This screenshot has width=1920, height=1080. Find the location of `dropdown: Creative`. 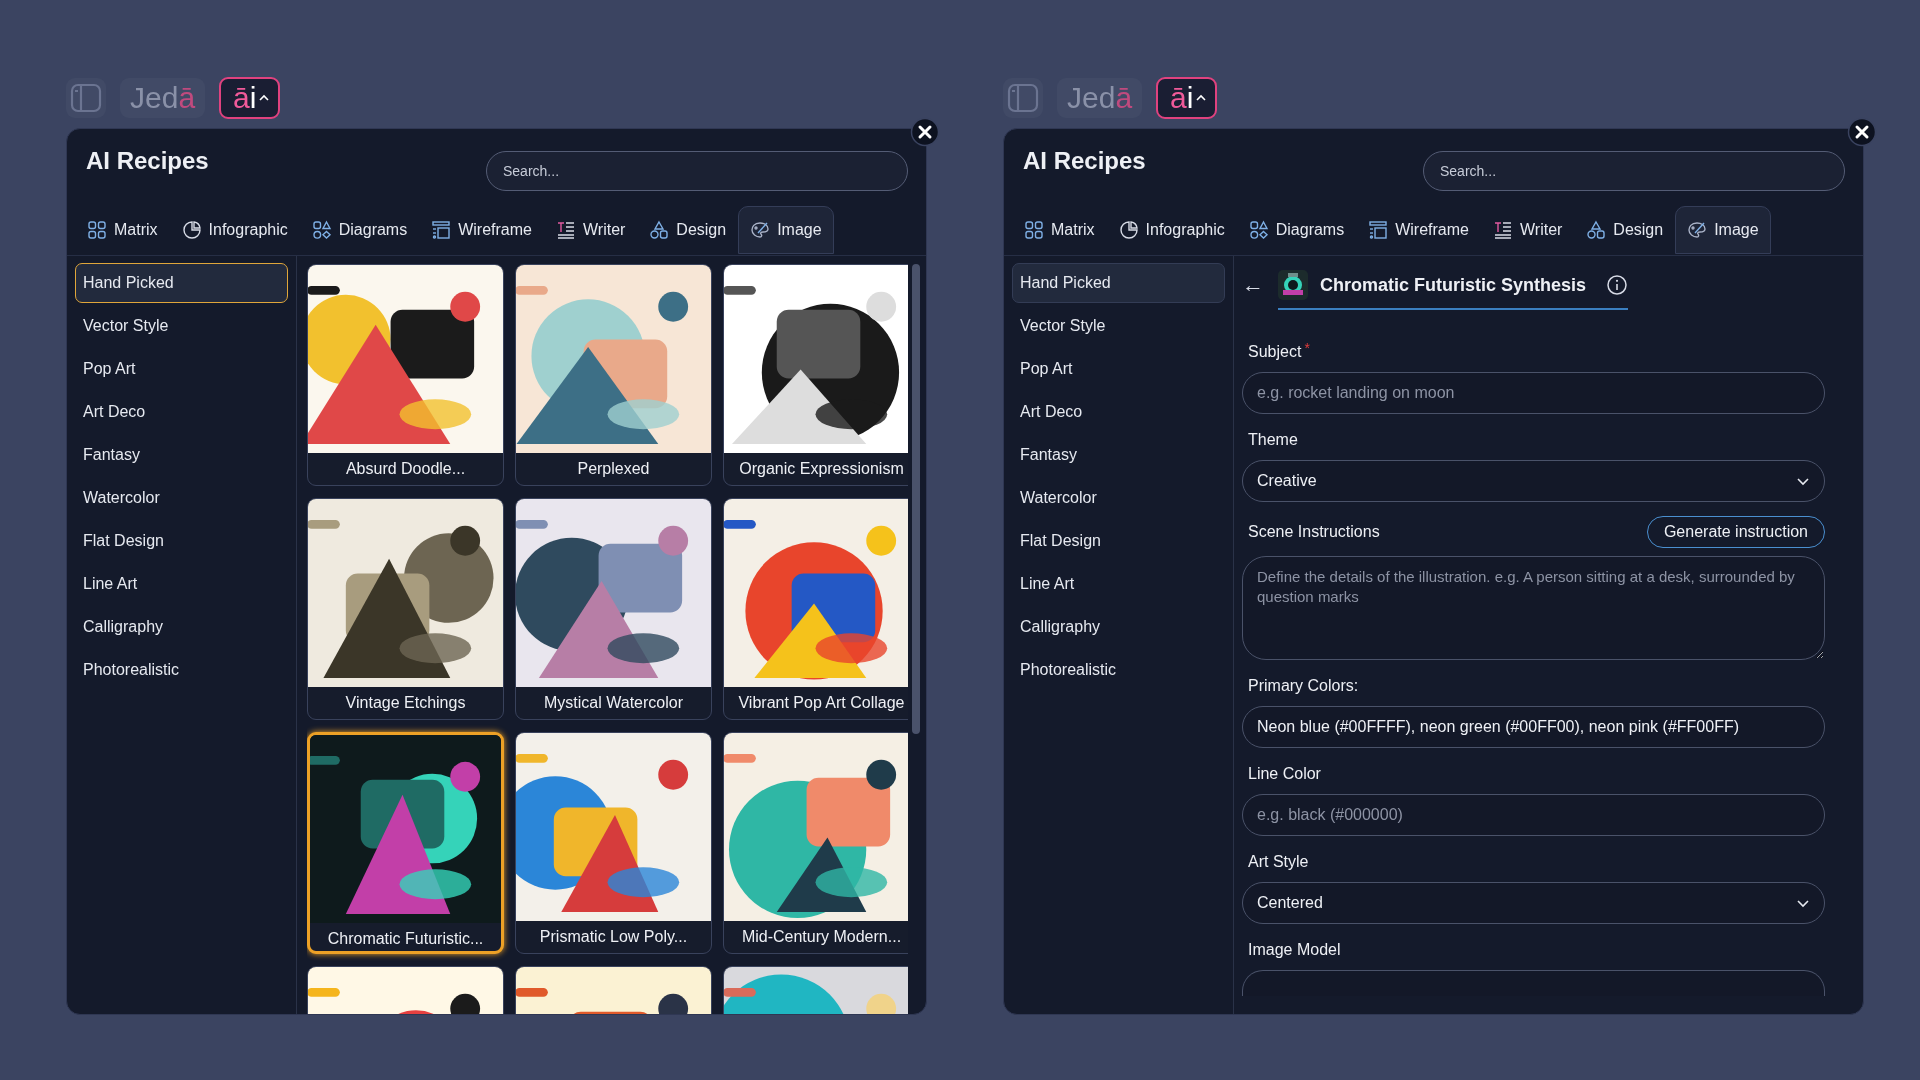

dropdown: Creative is located at coordinates (1533, 481).